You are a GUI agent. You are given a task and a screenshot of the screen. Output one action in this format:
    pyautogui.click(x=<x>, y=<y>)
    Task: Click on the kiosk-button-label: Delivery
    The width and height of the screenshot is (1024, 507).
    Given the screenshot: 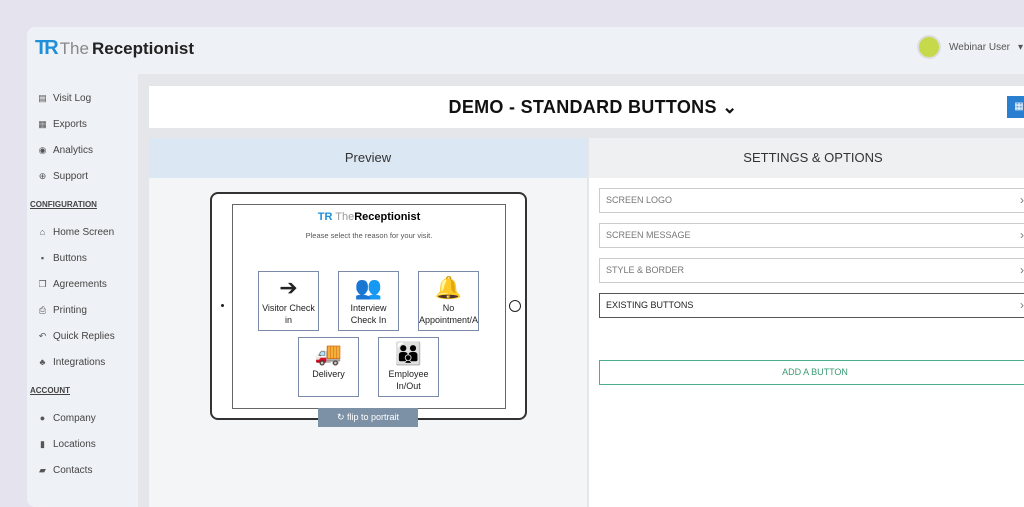 What is the action you would take?
    pyautogui.click(x=328, y=374)
    